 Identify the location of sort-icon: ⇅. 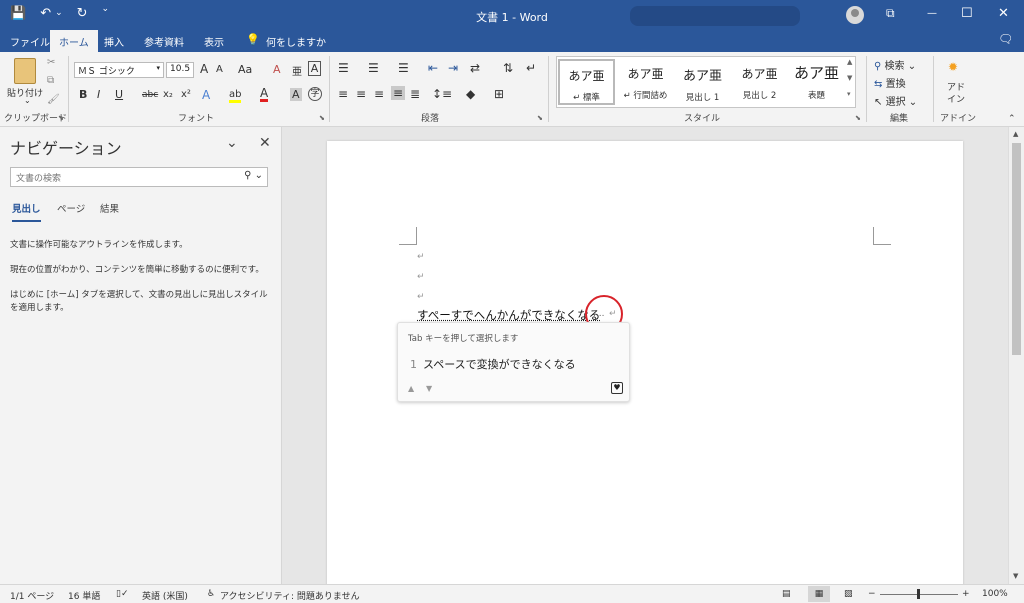
(508, 68).